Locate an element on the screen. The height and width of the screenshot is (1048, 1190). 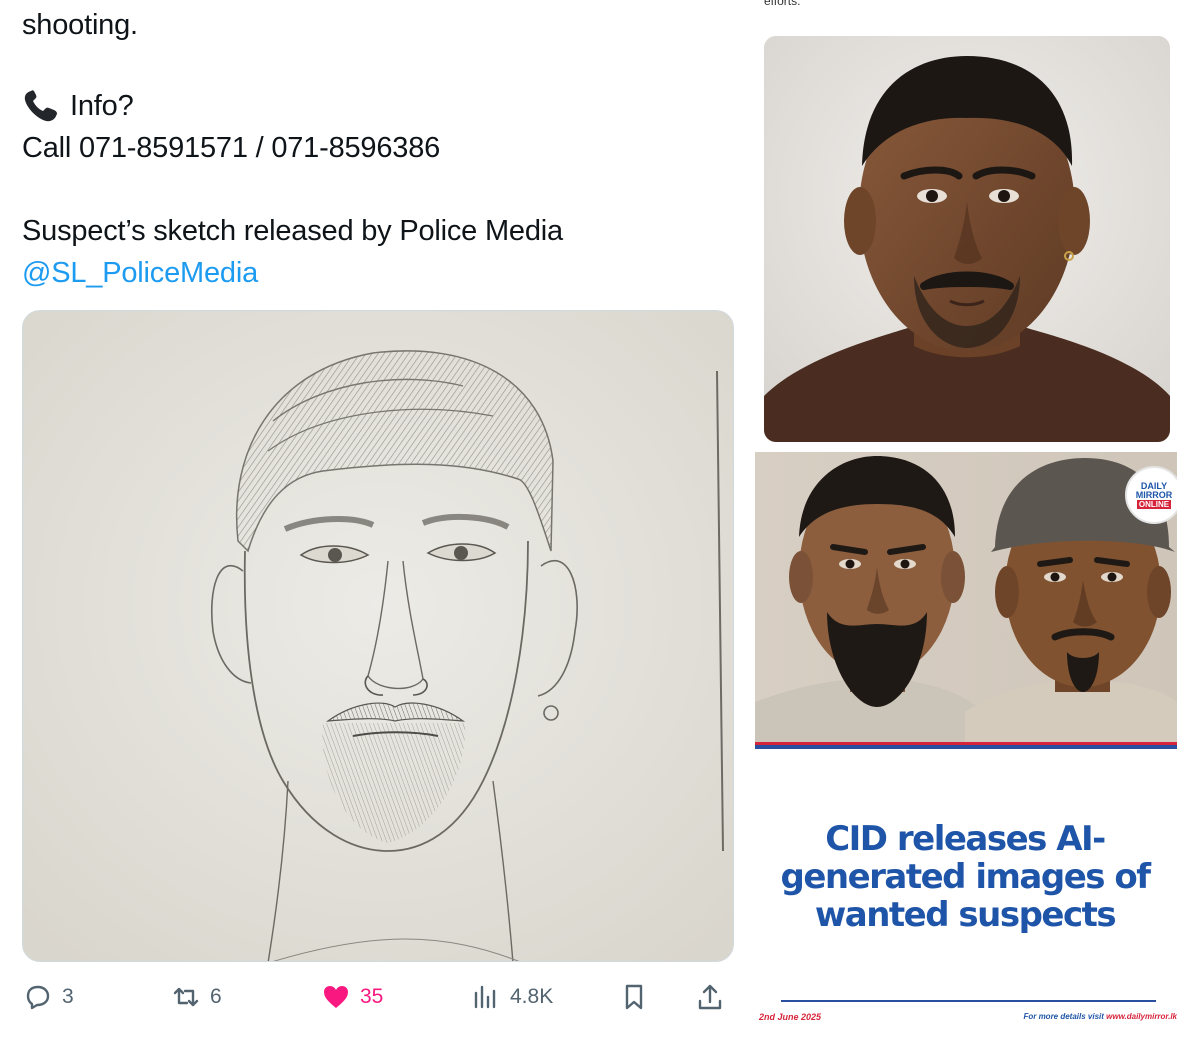
tweet-line-call: Call 071-8591571 / 071-8596386 is located at coordinates (231, 148).